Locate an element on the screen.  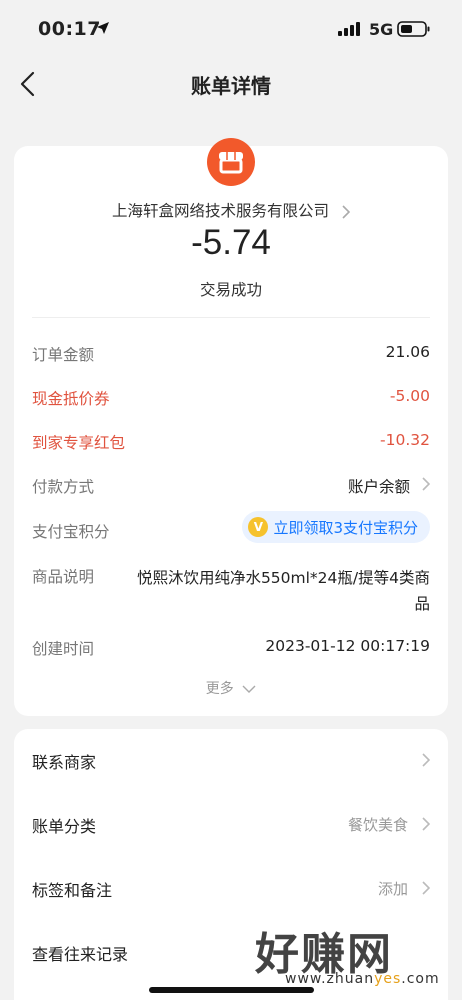
points-badge-icon: V is located at coordinates (258, 527).